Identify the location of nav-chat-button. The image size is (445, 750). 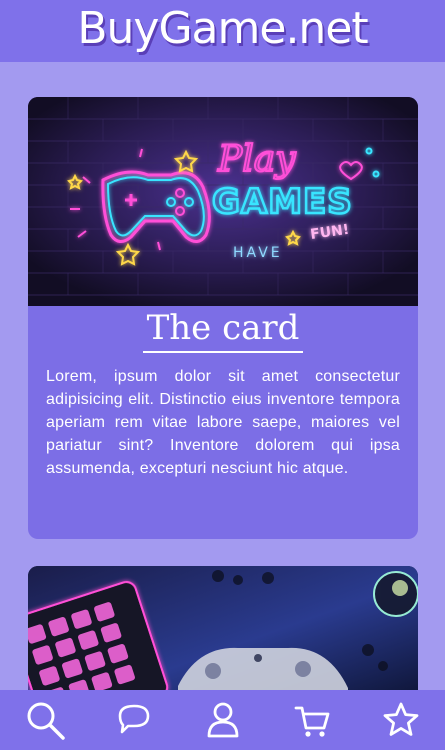
(134, 720).